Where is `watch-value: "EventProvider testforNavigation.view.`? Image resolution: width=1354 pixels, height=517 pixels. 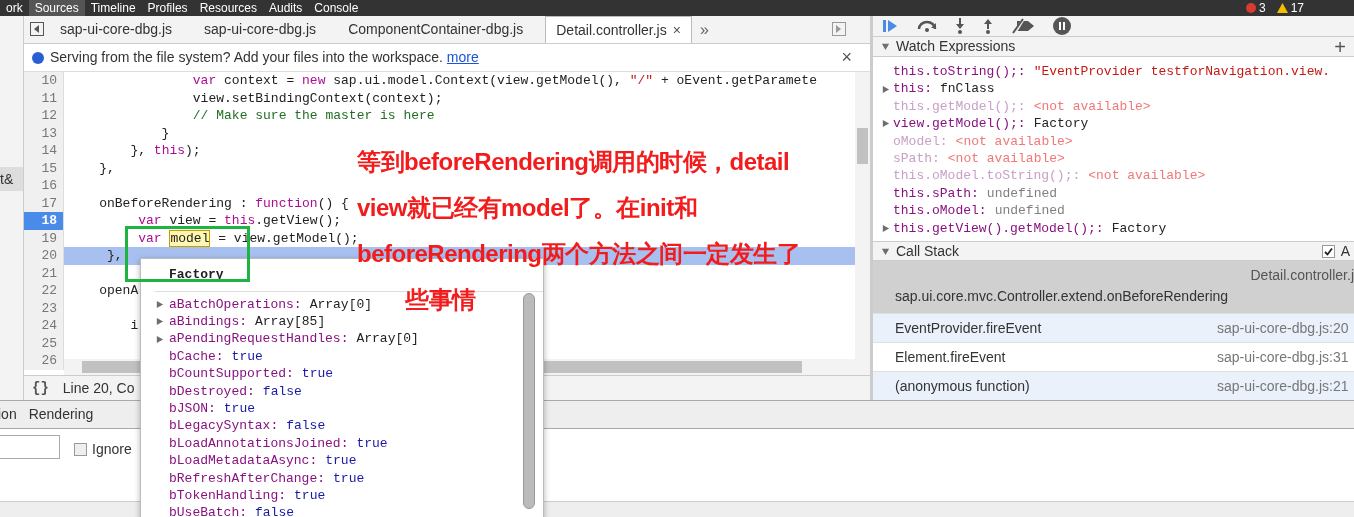 watch-value: "EventProvider testforNavigation.view. is located at coordinates (1181, 72).